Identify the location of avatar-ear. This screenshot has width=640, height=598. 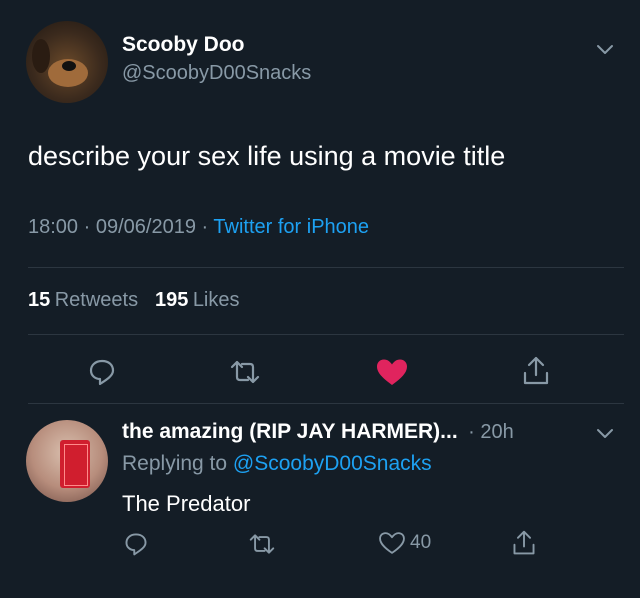
(41, 56).